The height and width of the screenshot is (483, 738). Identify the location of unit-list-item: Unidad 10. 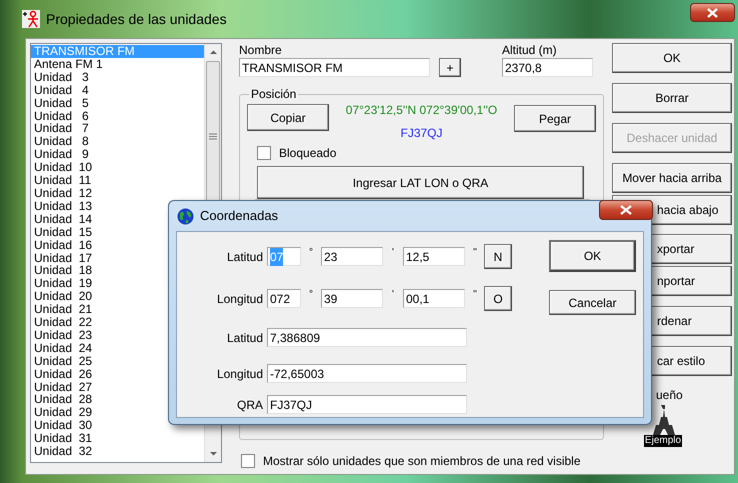
(117, 167).